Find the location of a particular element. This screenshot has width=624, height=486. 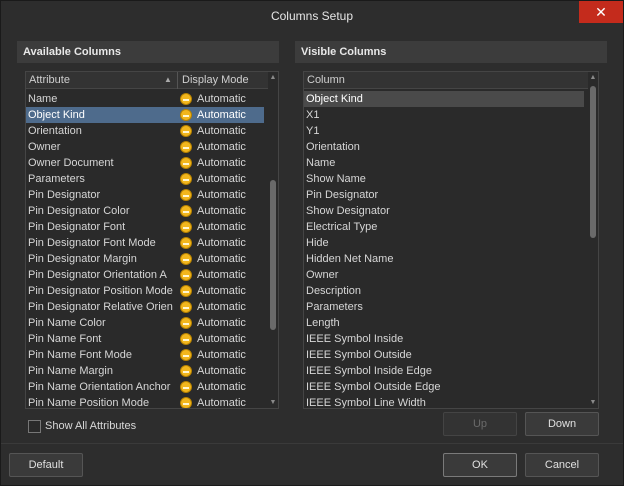

down-button: Down is located at coordinates (562, 424).